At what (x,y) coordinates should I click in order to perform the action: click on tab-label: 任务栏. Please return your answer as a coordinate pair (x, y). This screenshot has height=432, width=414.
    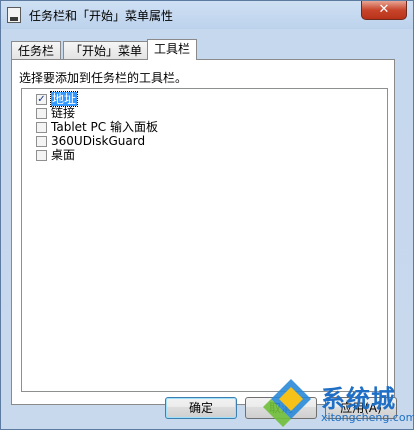
    Looking at the image, I should click on (36, 51).